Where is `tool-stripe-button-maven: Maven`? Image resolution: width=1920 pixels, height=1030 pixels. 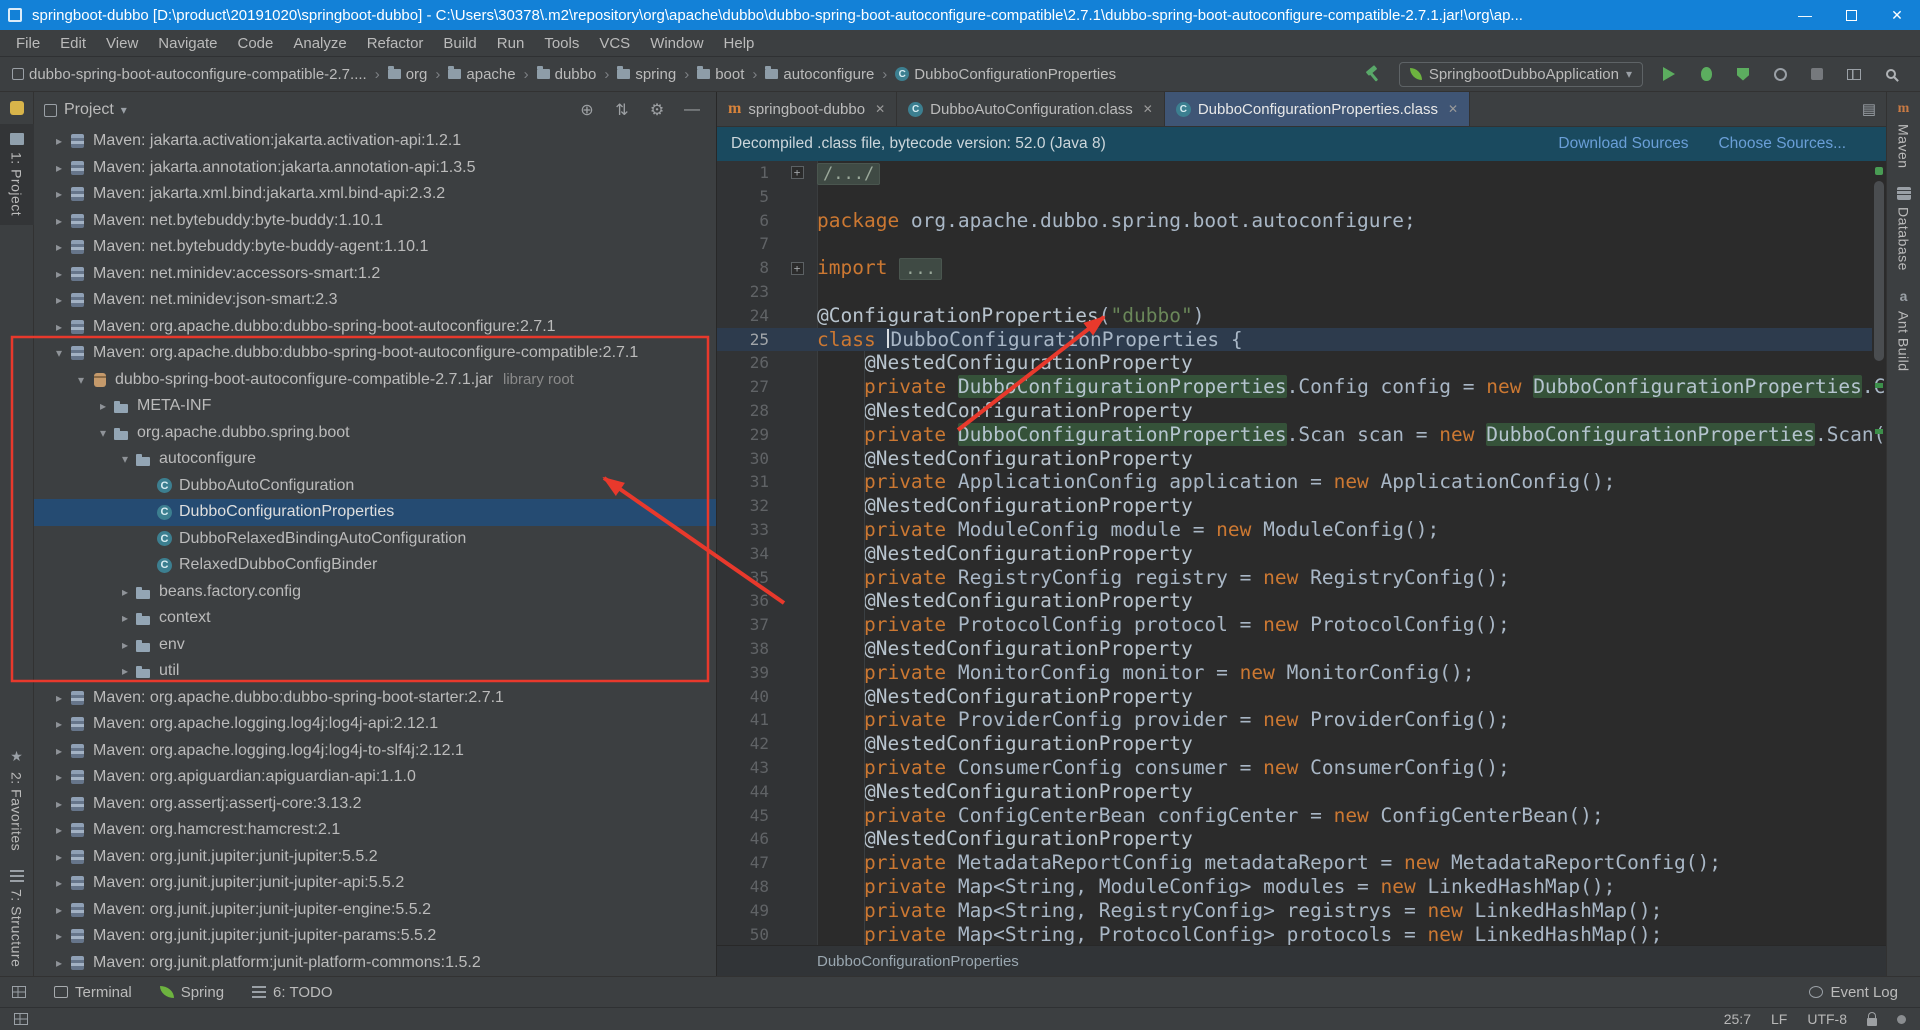
tool-stripe-button-maven: Maven is located at coordinates (1903, 135).